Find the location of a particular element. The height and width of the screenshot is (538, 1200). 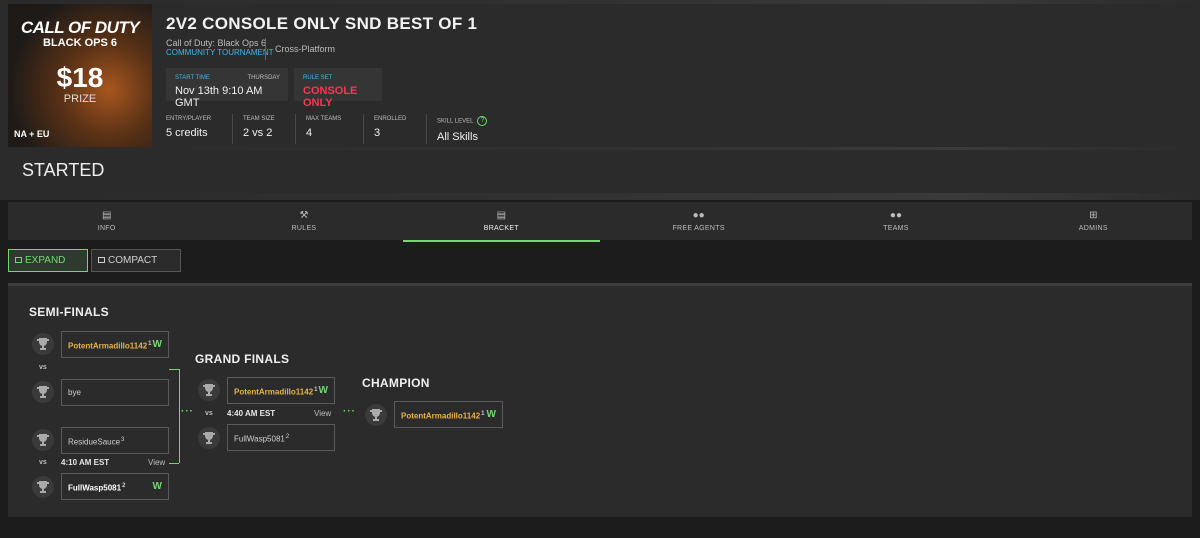

tab-label: BRACKET is located at coordinates (501, 228).